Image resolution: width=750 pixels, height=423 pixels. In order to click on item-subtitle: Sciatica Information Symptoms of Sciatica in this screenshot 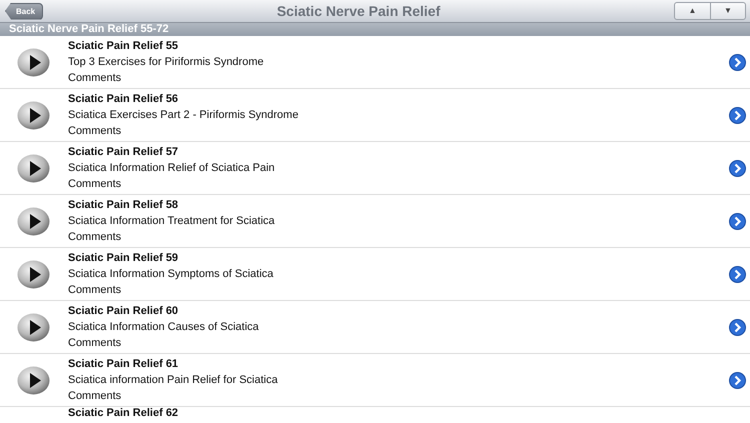, I will do `click(171, 274)`.